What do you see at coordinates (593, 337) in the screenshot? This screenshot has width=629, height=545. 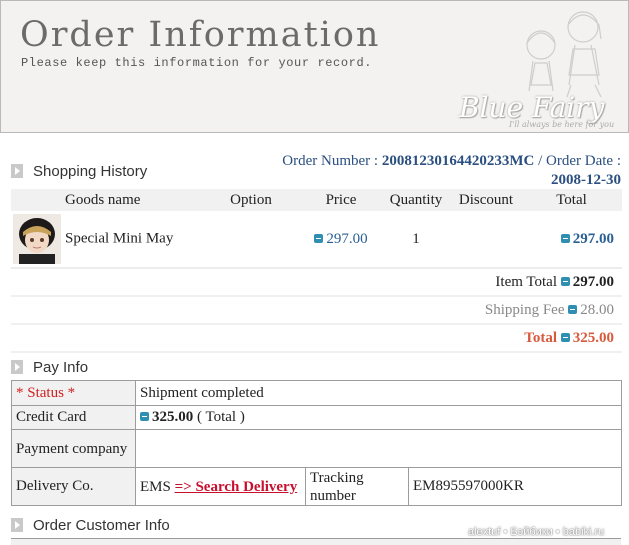 I see `grand-total-value: 325.00` at bounding box center [593, 337].